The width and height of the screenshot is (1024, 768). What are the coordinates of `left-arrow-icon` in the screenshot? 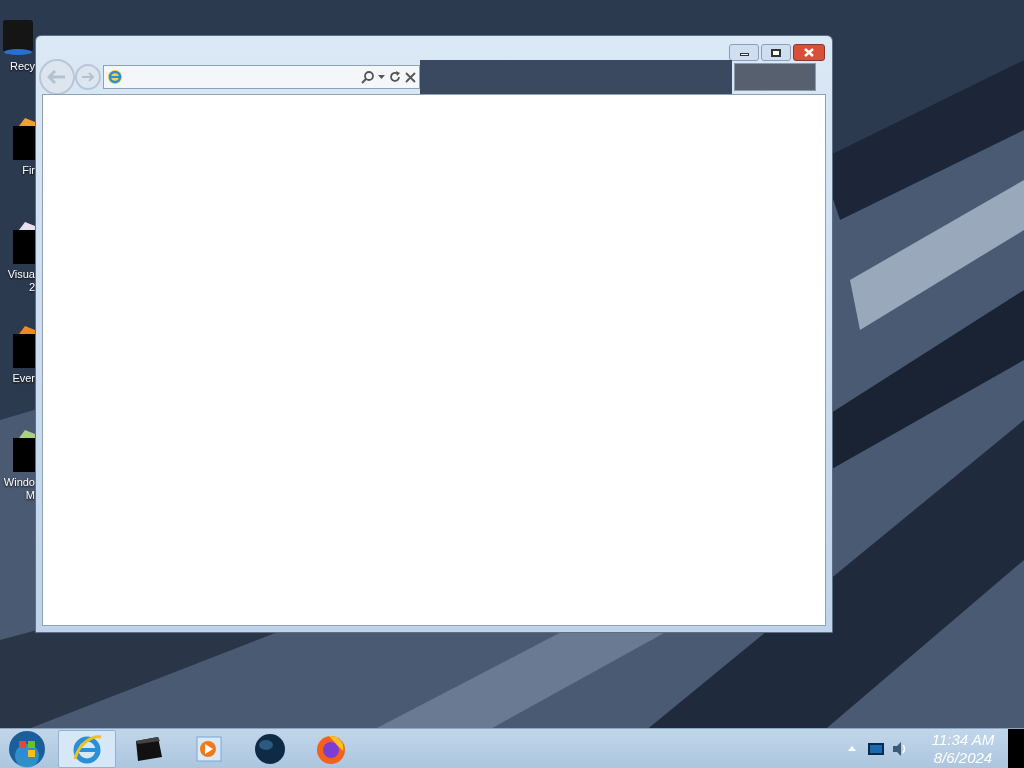 It's located at (57, 77).